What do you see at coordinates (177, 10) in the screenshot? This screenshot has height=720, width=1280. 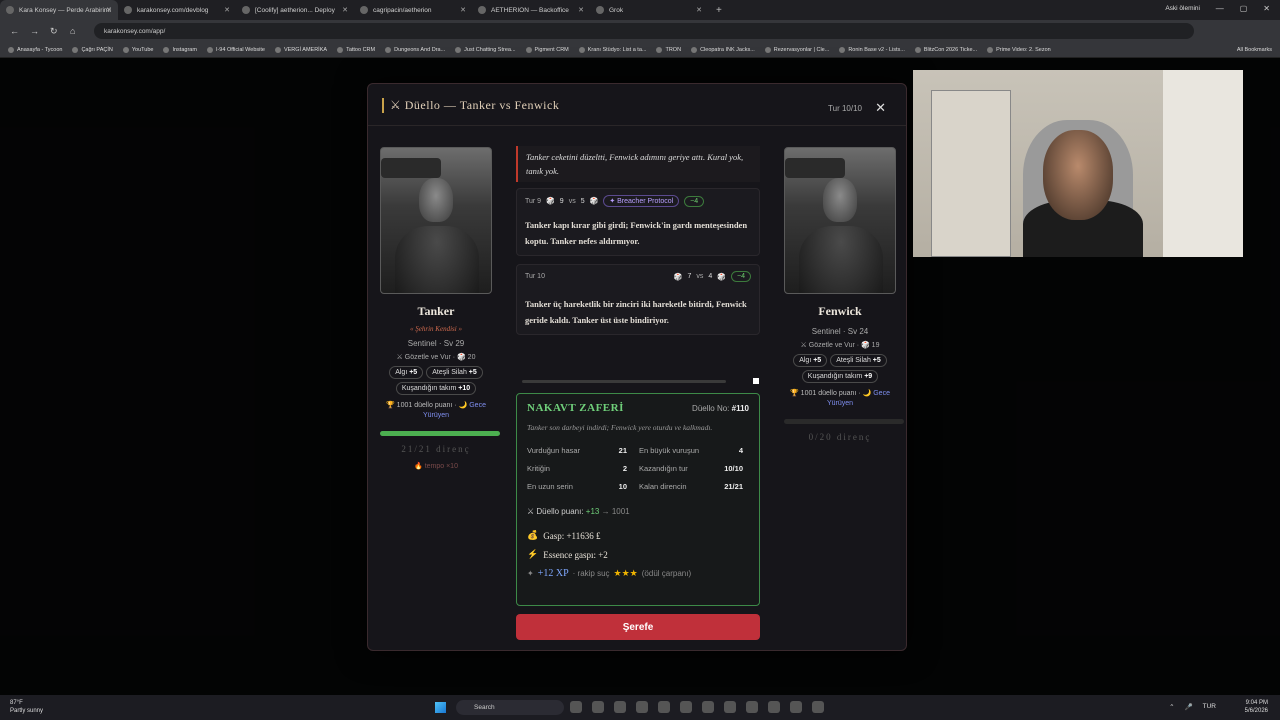 I see `browser-tab: karakonsey.com/devblog ✕` at bounding box center [177, 10].